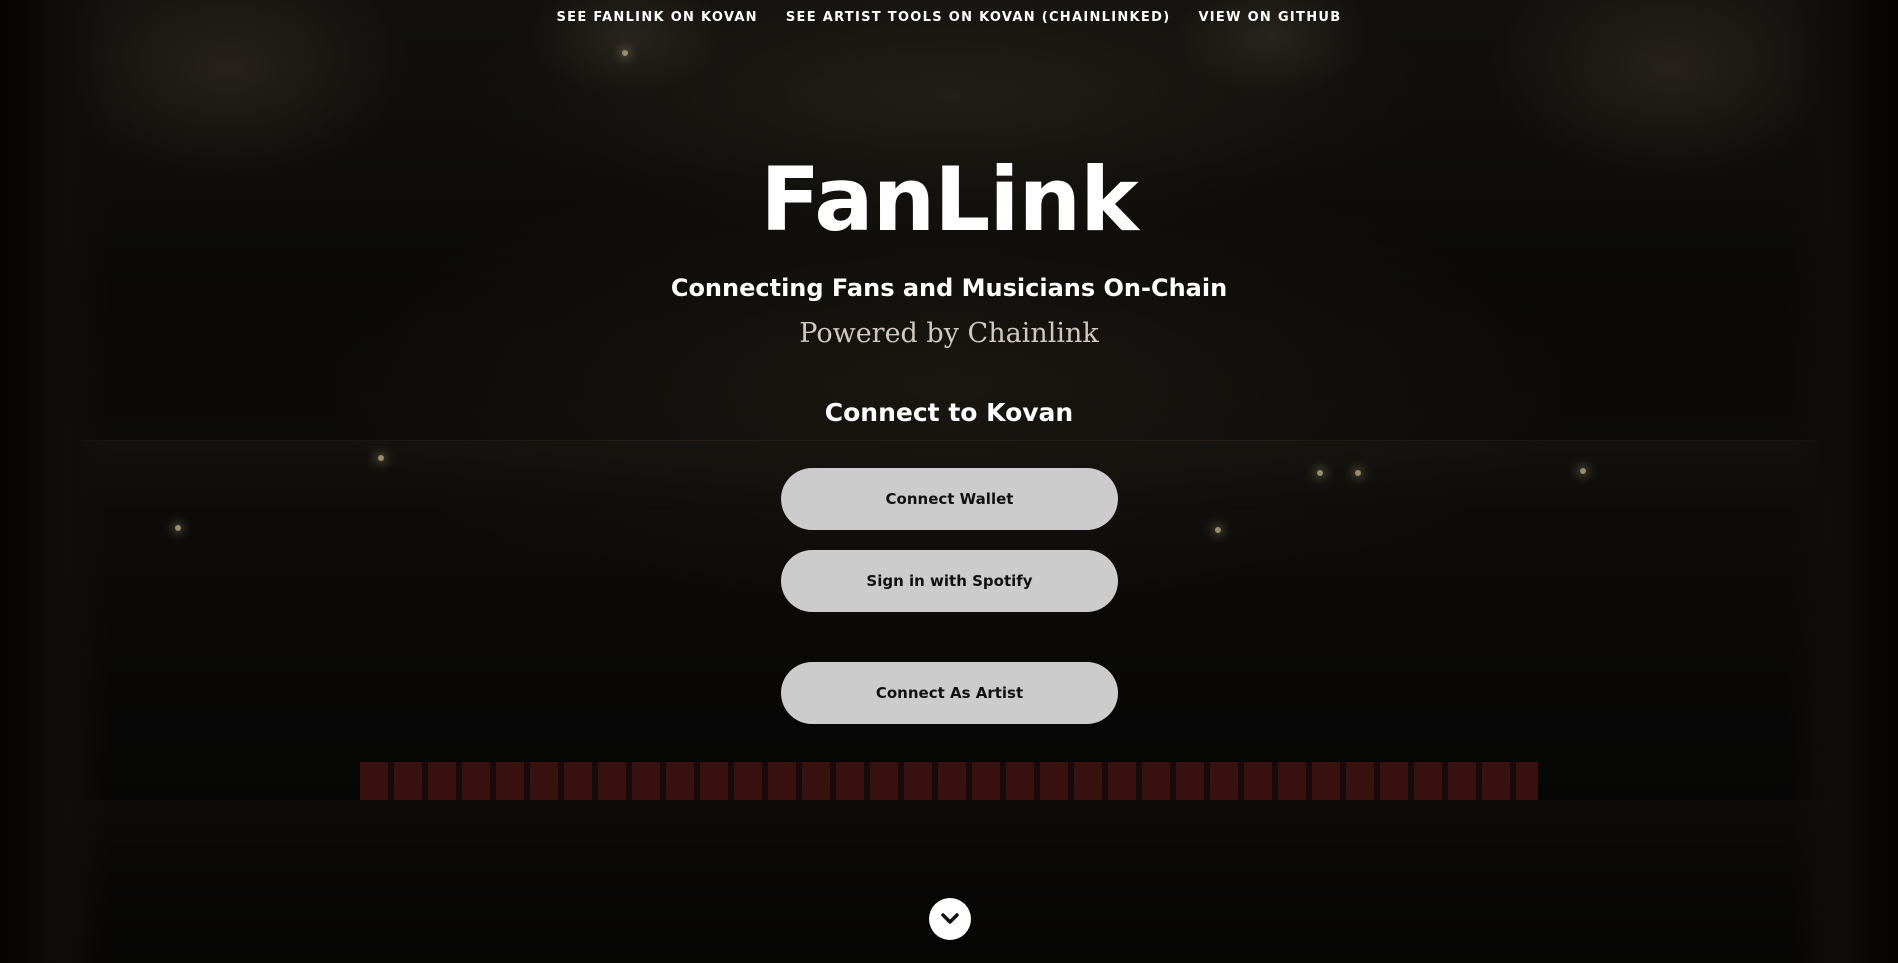  I want to click on connect-heading: Connect to Kovan, so click(949, 412).